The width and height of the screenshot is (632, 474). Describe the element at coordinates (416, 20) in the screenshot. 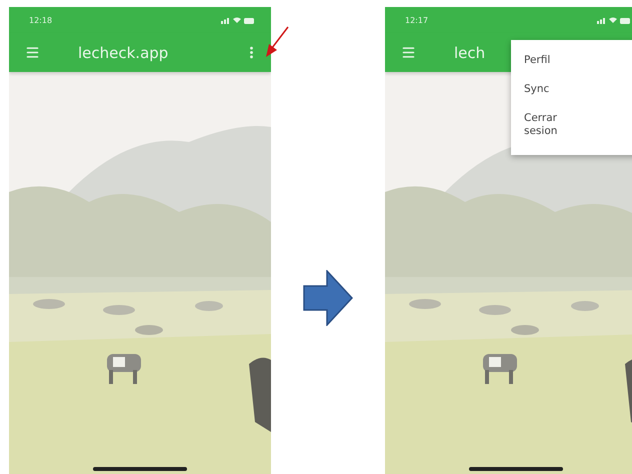

I see `status-time: 12:17` at that location.